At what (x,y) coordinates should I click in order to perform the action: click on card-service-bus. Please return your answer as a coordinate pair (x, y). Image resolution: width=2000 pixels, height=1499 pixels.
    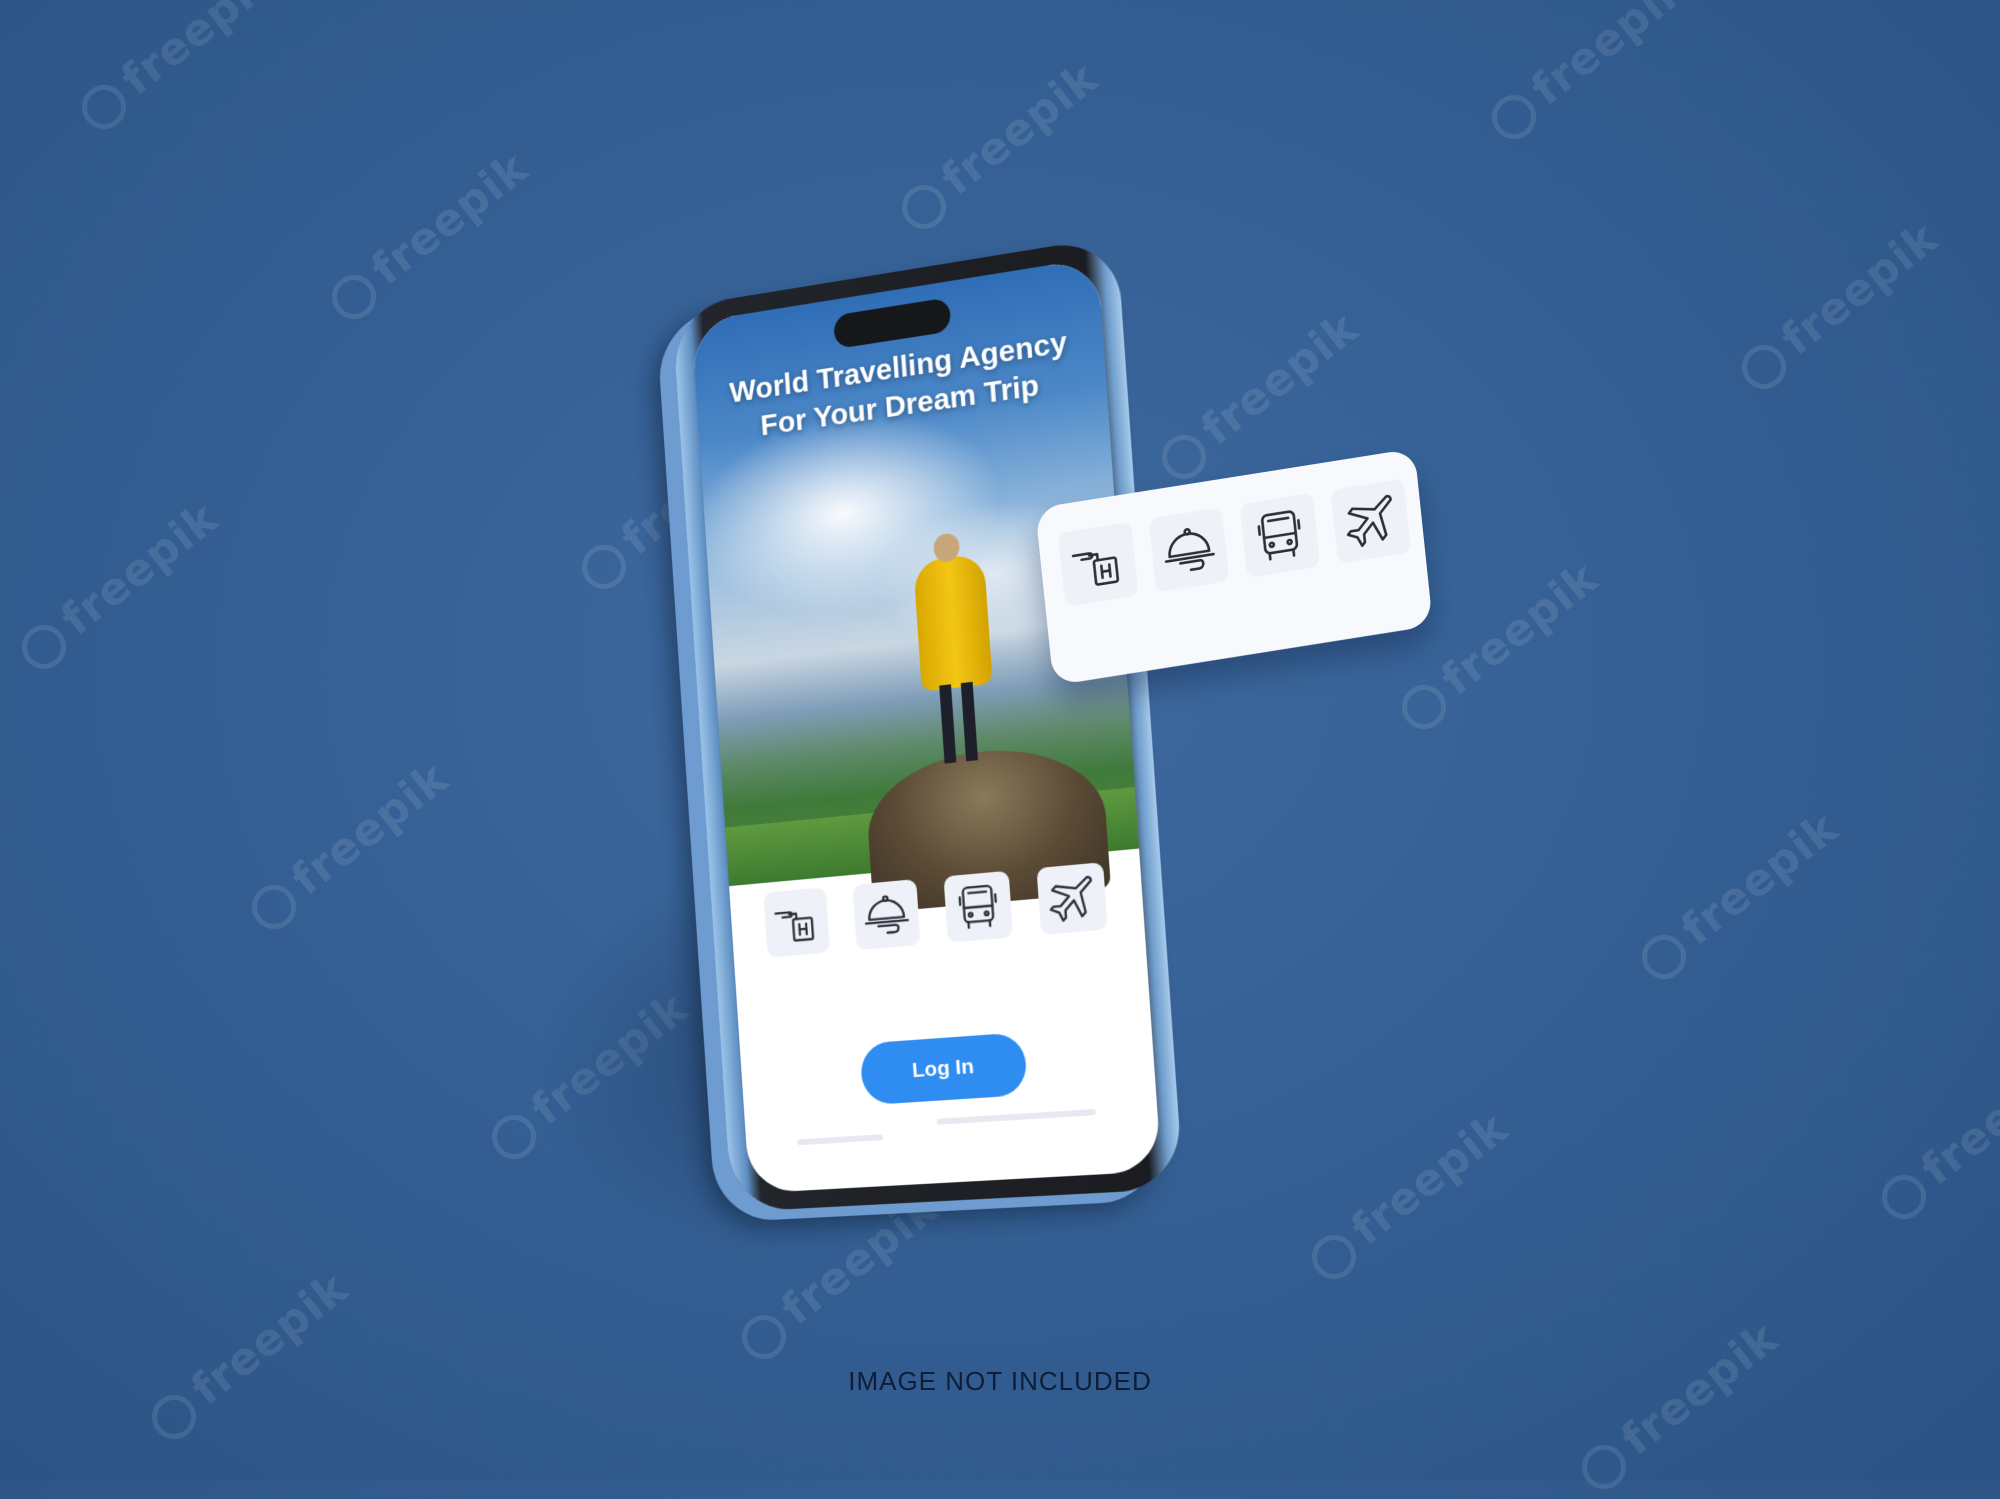
    Looking at the image, I should click on (1280, 546).